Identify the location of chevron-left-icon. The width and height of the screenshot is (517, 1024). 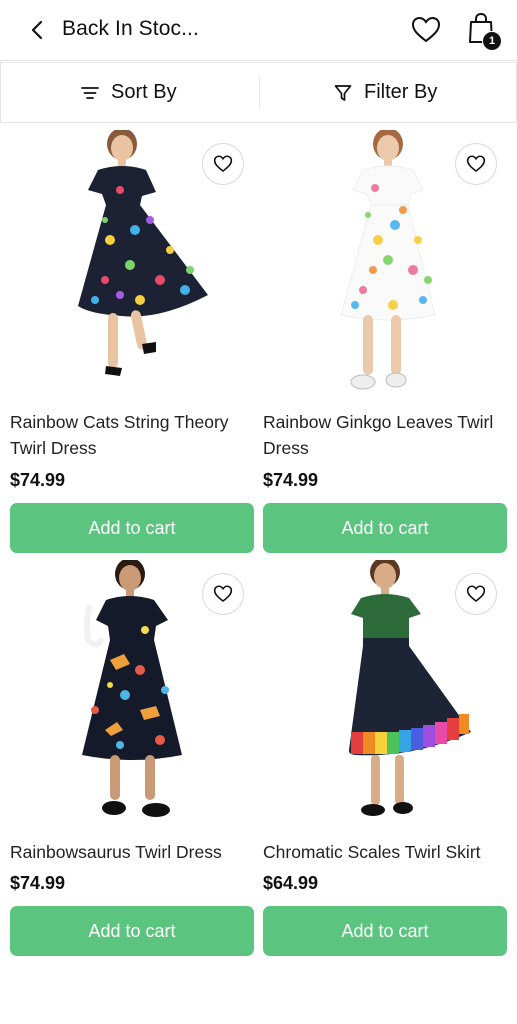
(37, 30).